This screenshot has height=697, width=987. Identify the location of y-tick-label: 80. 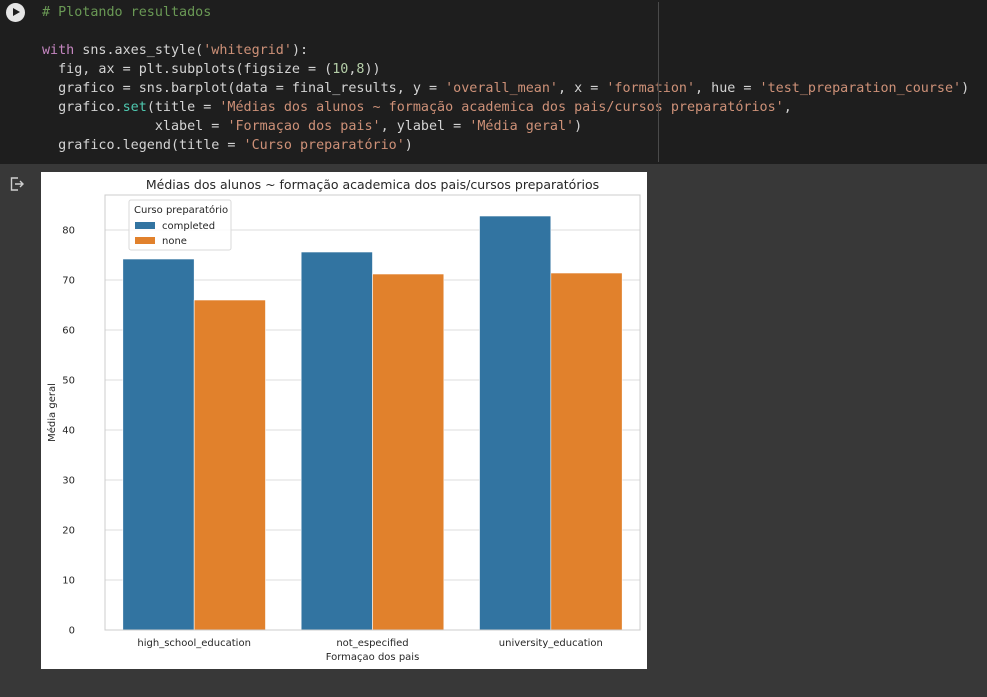
(68, 231).